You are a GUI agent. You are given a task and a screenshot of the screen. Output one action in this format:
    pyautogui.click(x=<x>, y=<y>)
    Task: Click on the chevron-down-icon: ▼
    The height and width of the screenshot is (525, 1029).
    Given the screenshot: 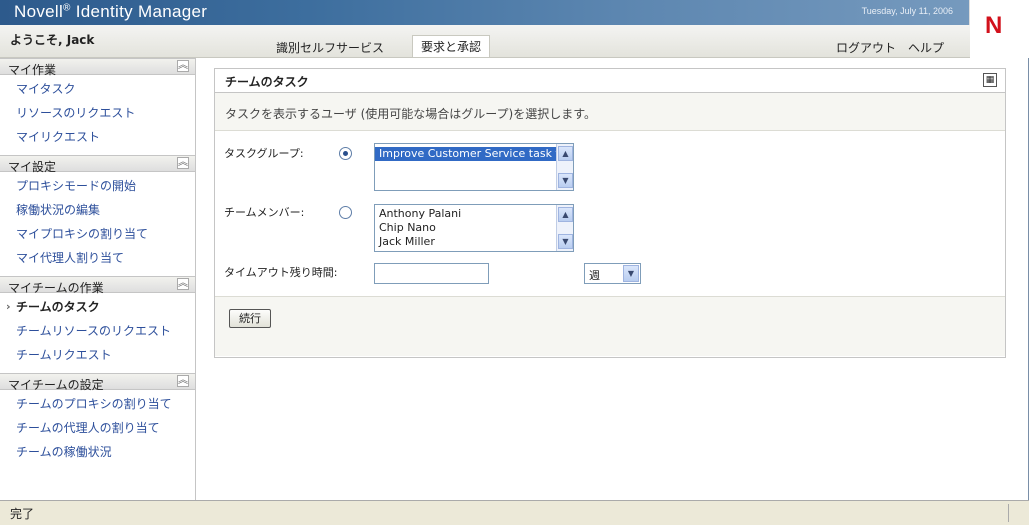 What is the action you would take?
    pyautogui.click(x=631, y=273)
    